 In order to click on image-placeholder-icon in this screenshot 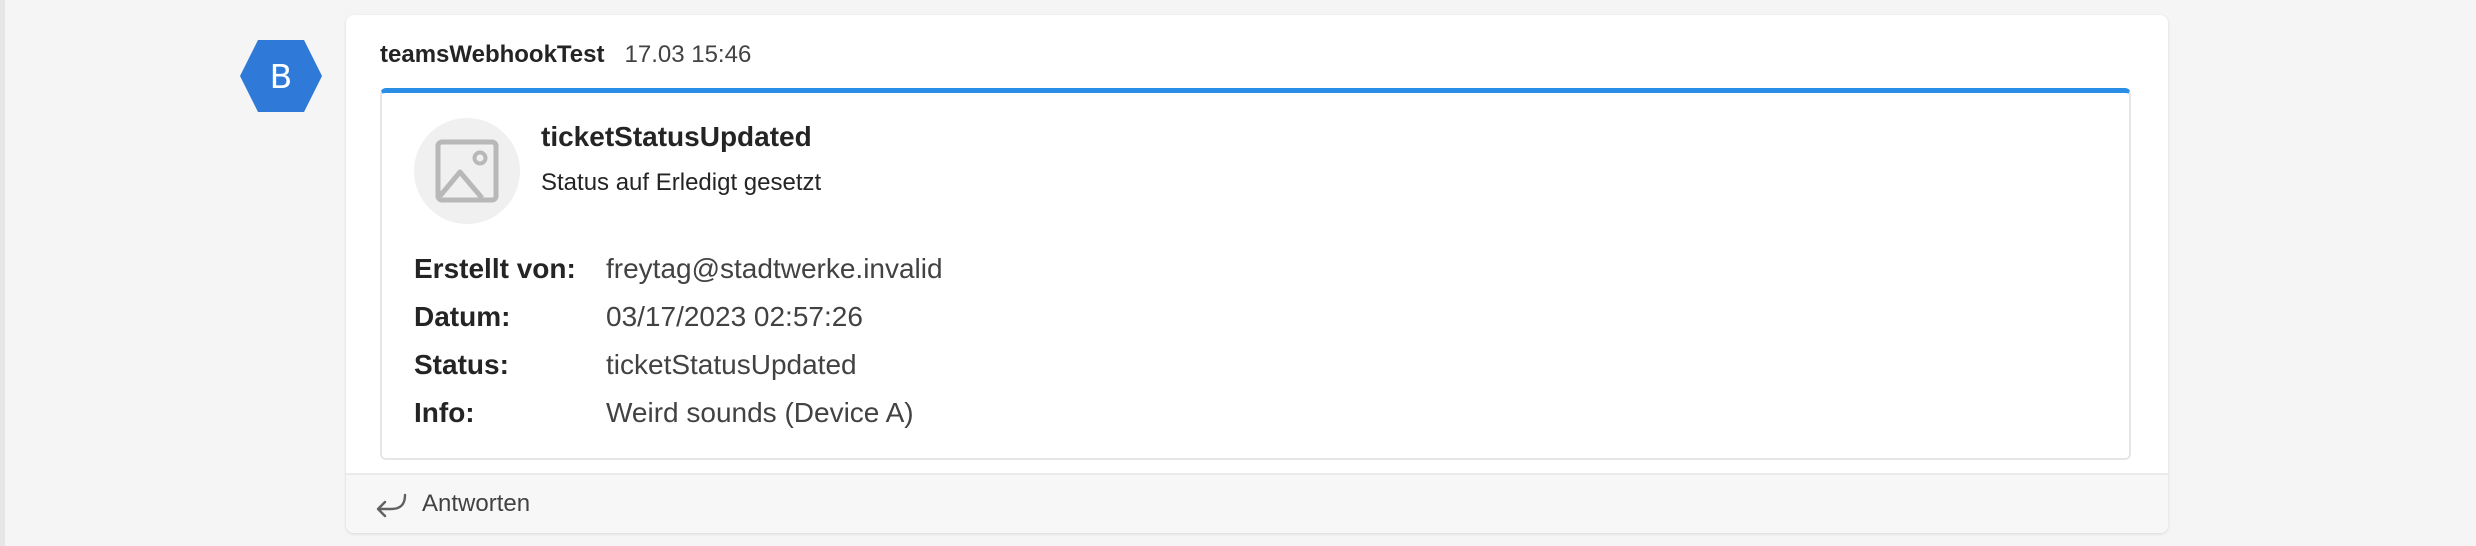, I will do `click(467, 171)`.